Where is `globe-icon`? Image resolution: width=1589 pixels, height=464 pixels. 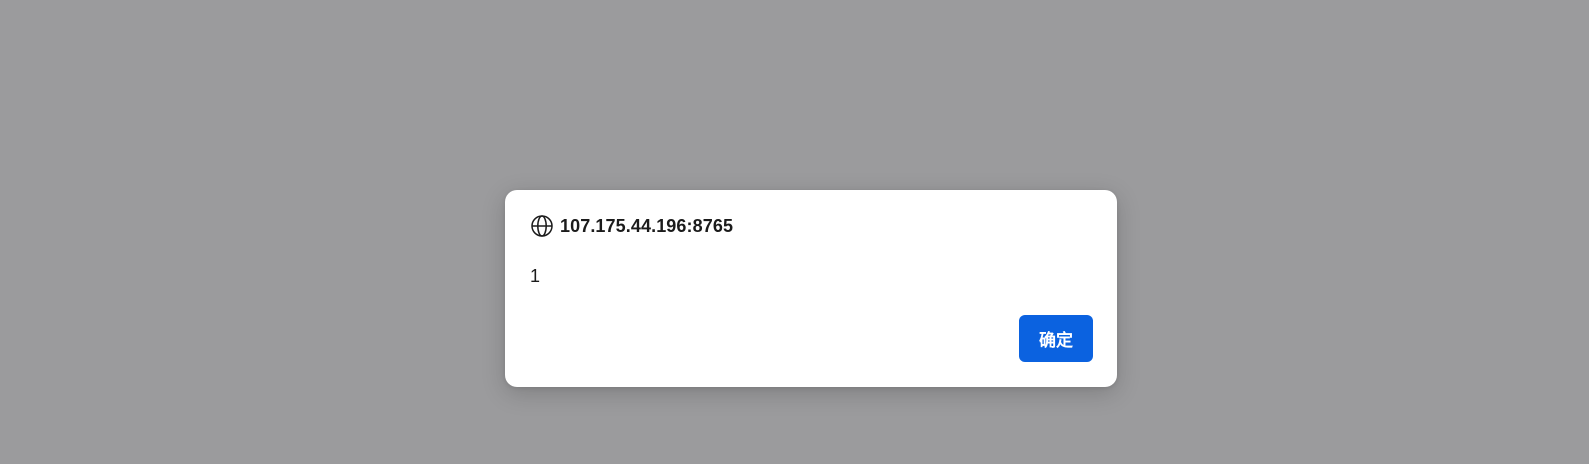 globe-icon is located at coordinates (542, 226).